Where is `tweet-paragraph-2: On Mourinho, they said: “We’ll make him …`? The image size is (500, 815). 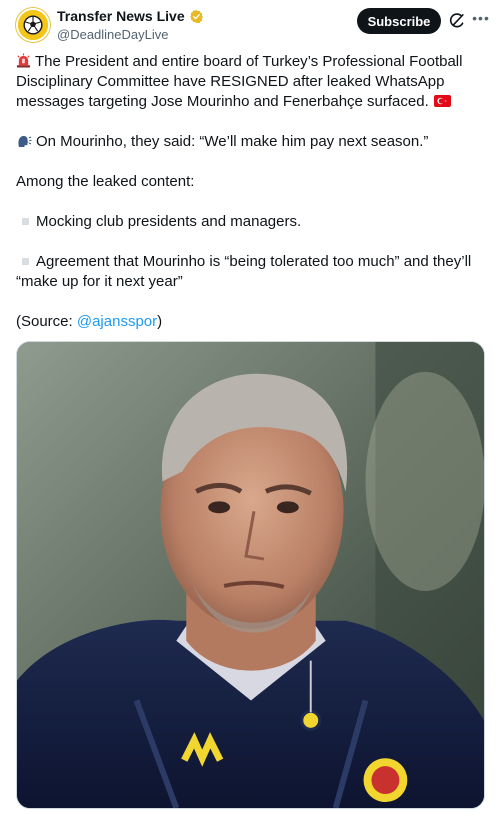
tweet-paragraph-2: On Mourinho, they said: “We’ll make him … is located at coordinates (252, 142).